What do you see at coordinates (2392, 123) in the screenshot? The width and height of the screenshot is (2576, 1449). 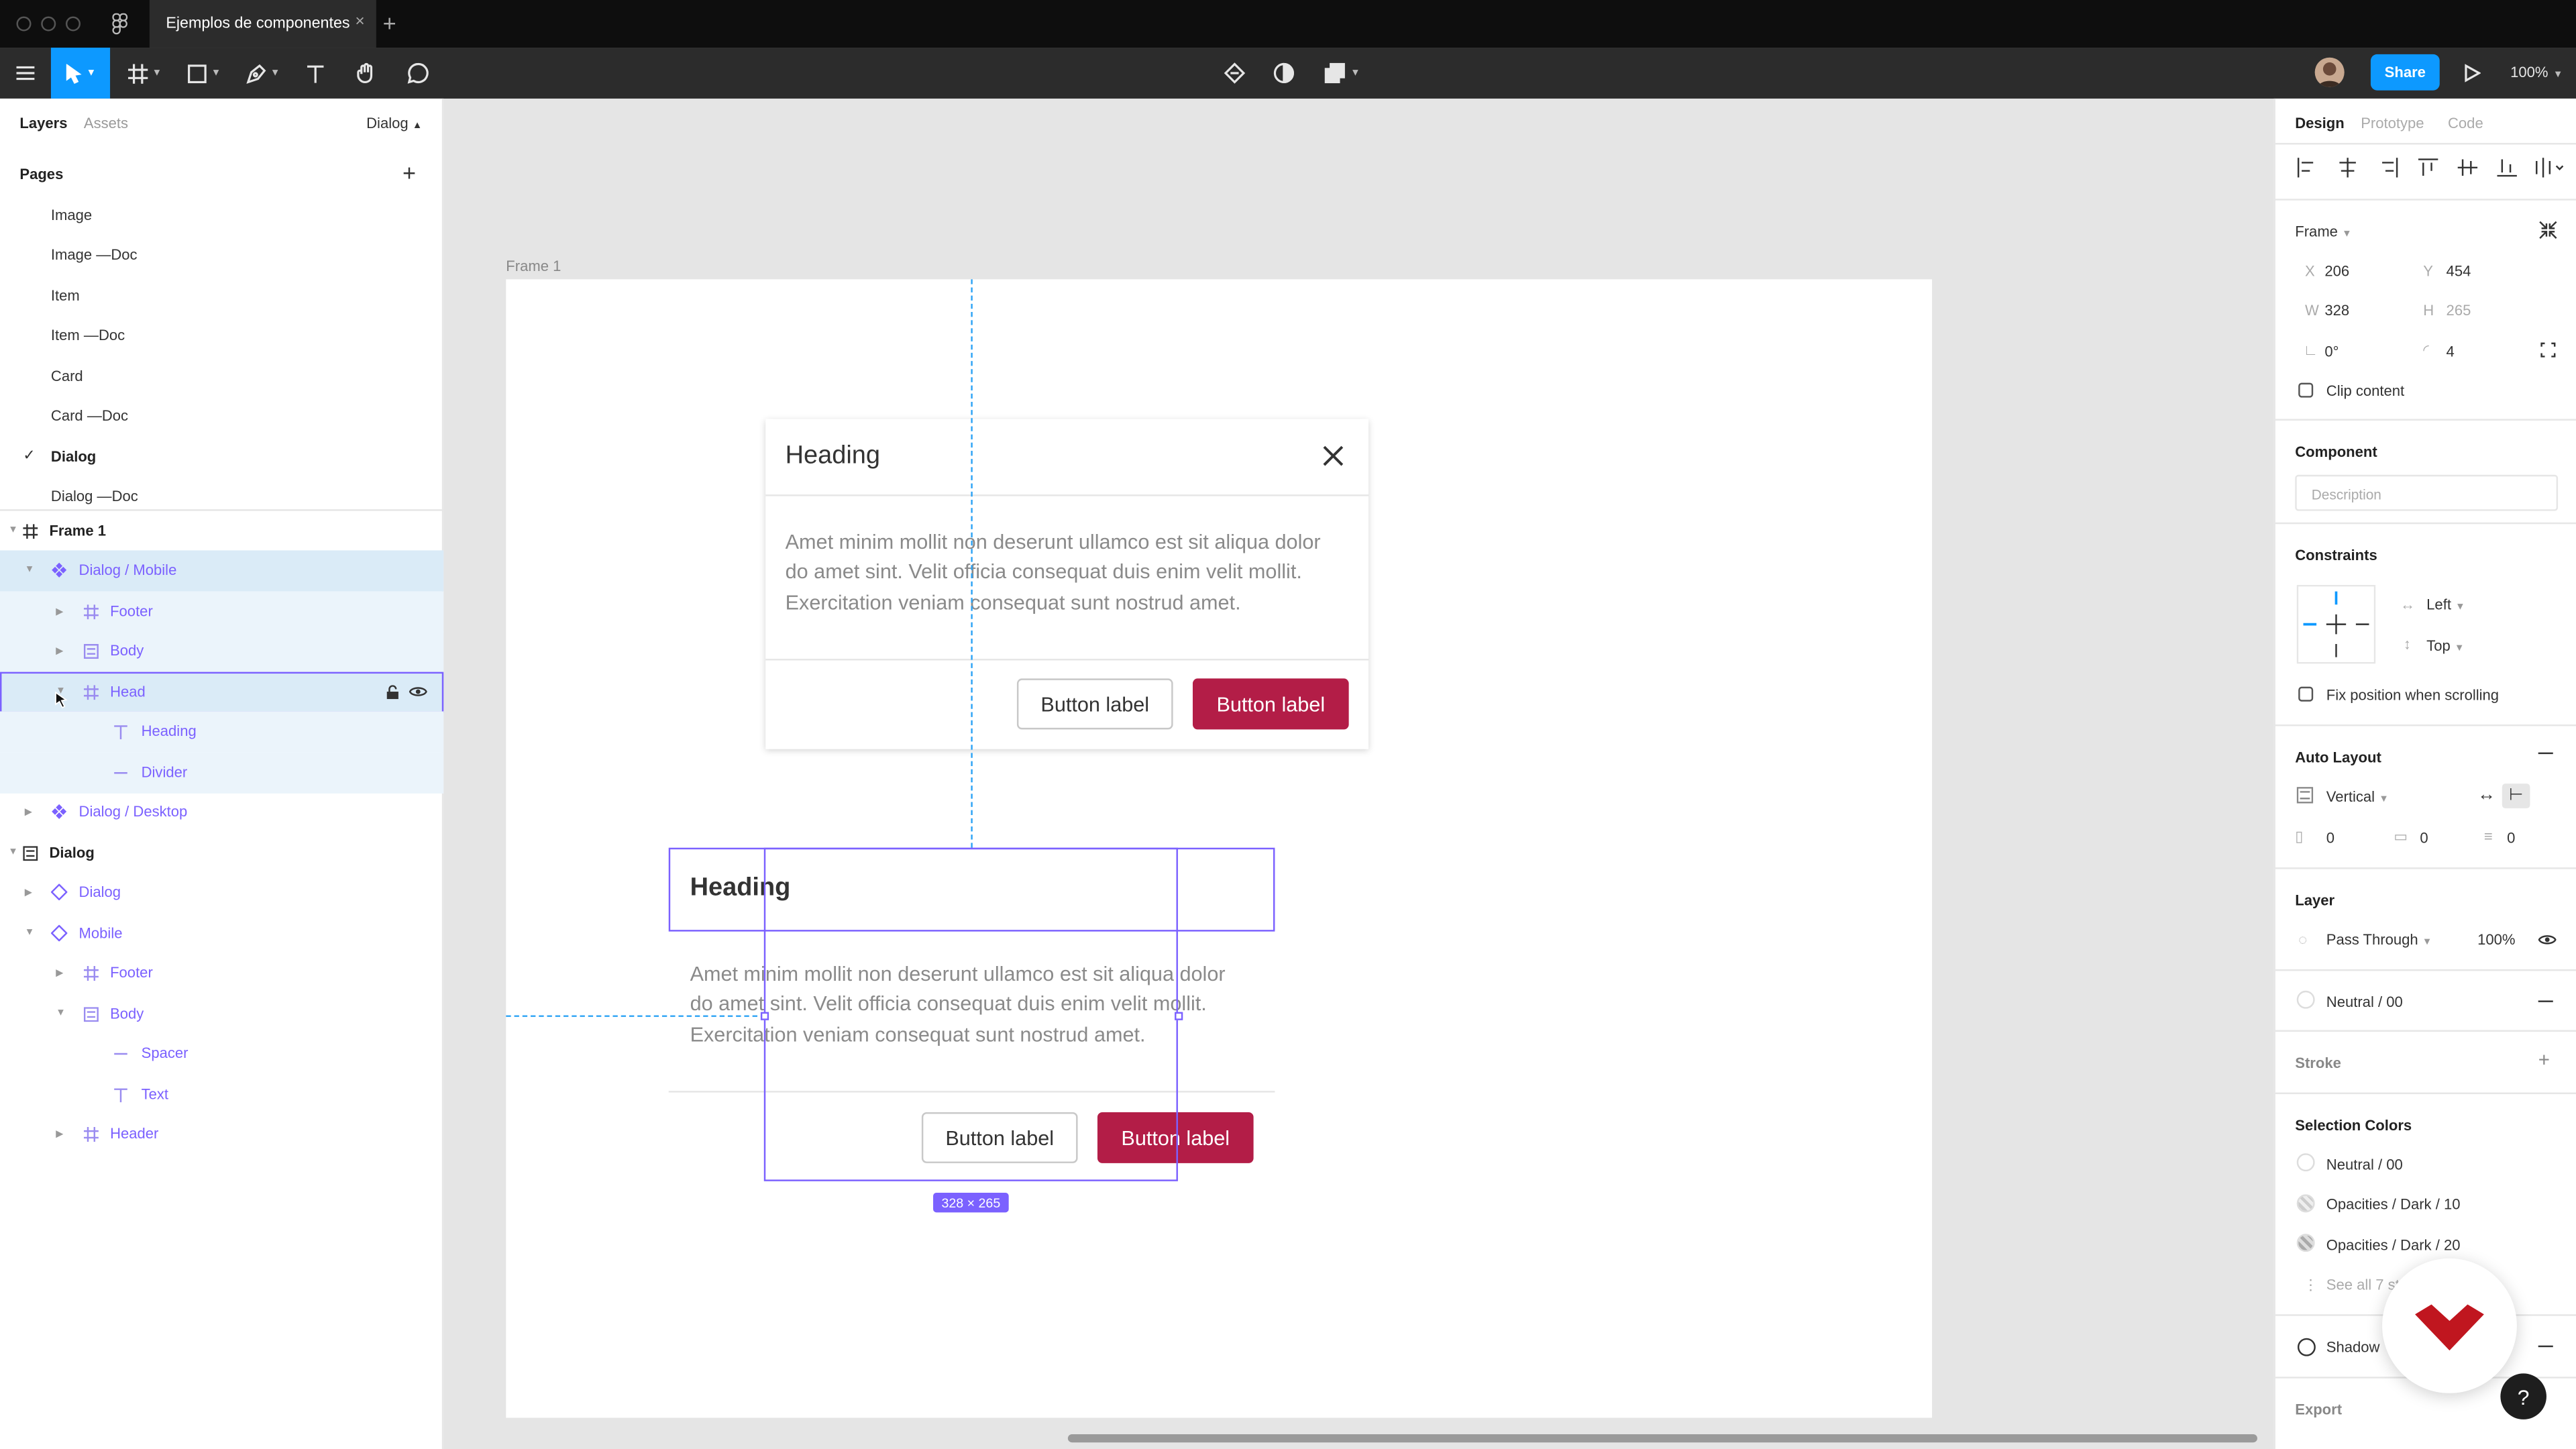 I see `tab-prototype: Prototype` at bounding box center [2392, 123].